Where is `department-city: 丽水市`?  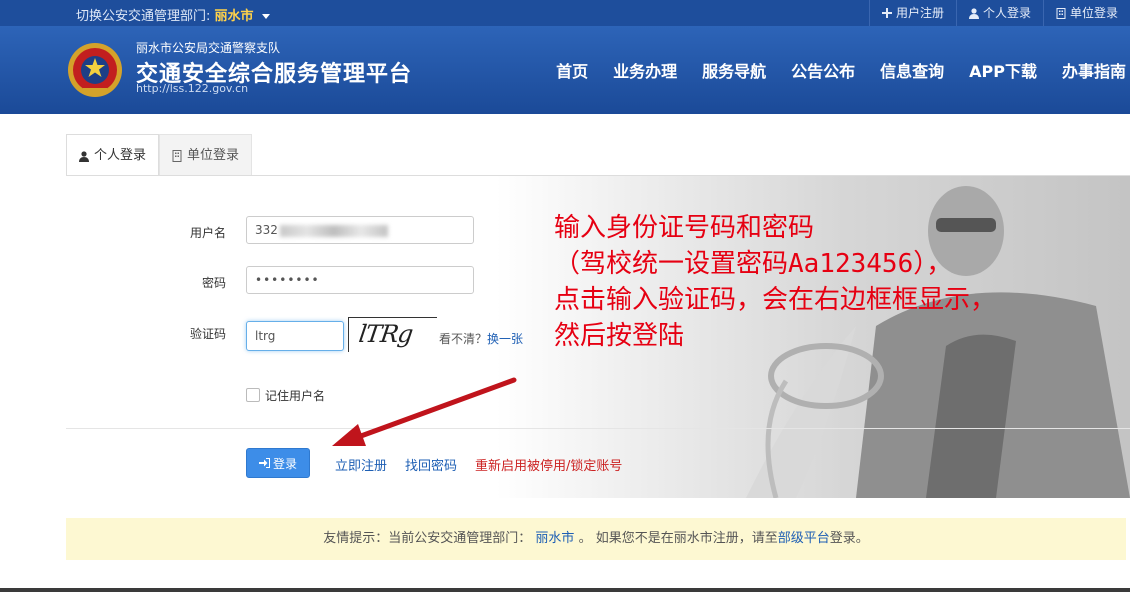
department-city: 丽水市 is located at coordinates (234, 16).